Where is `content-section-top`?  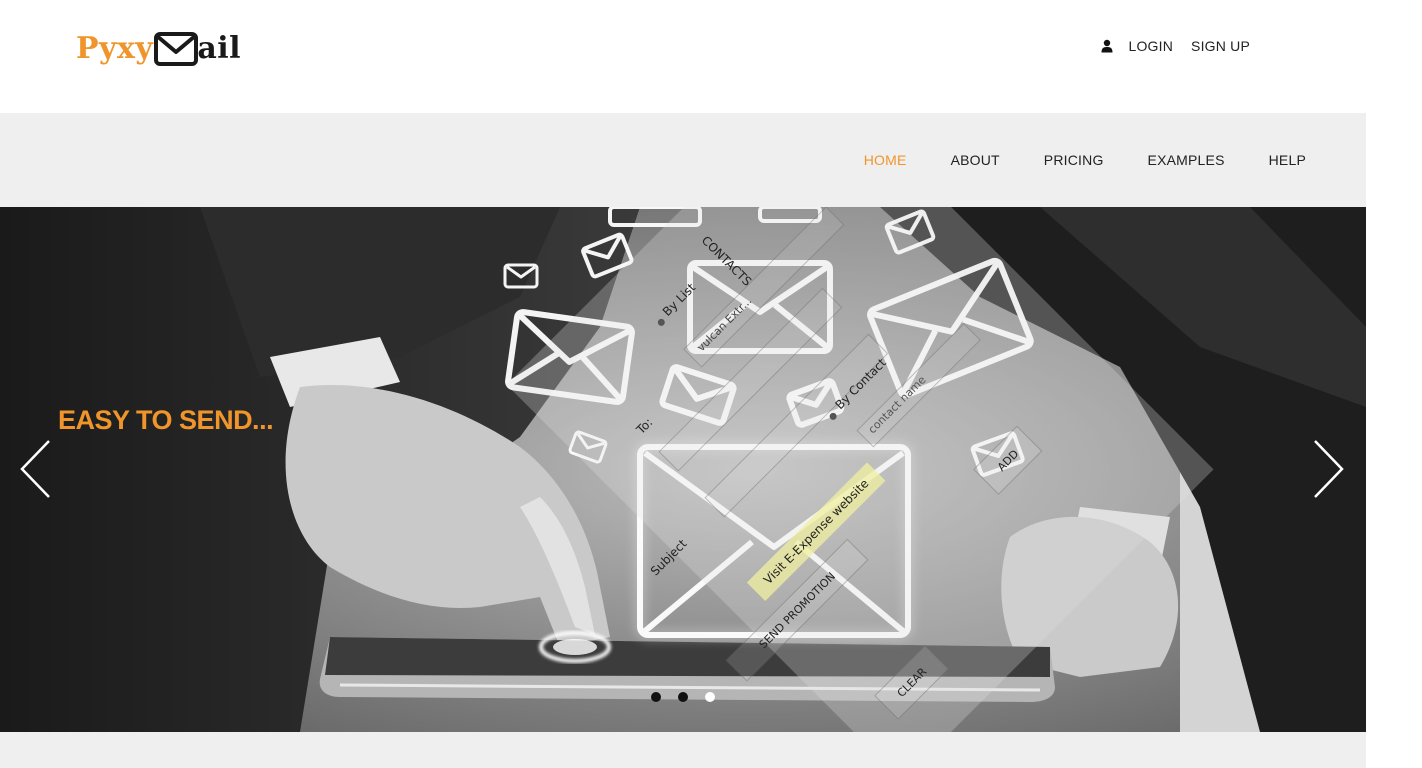
content-section-top is located at coordinates (683, 750).